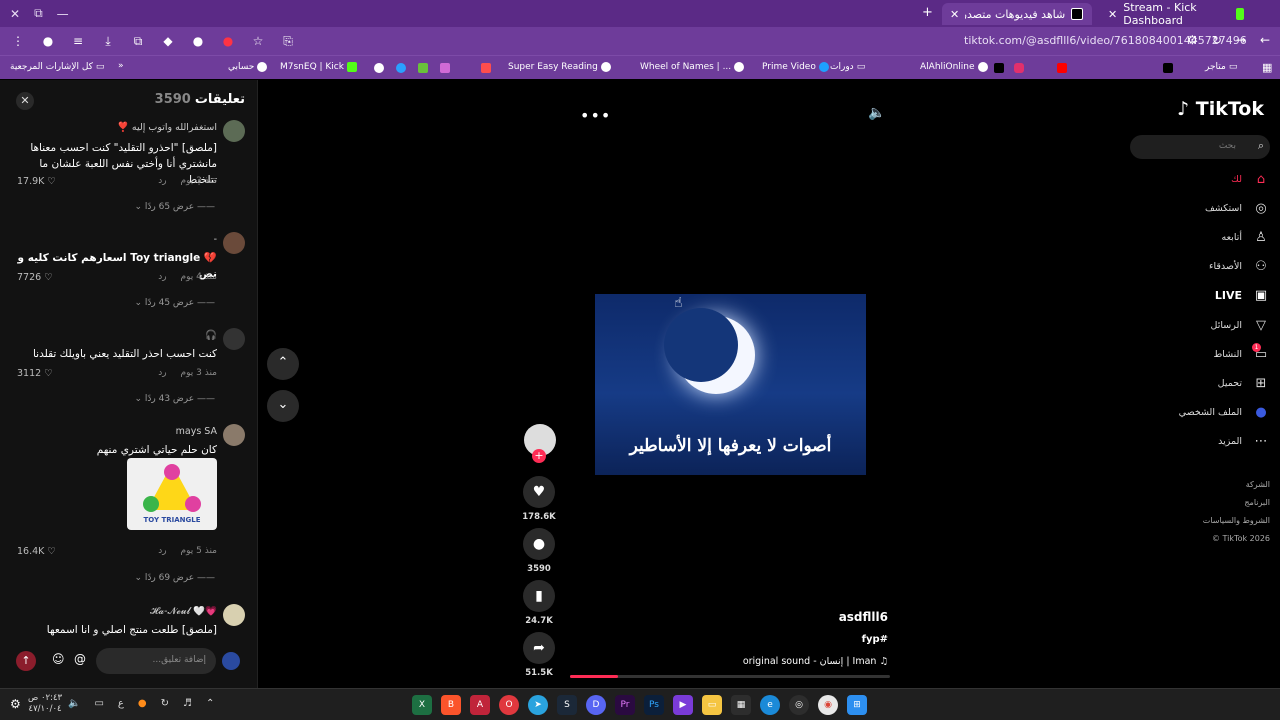 The image size is (1280, 720). I want to click on new-tab-icon: +, so click(927, 12).